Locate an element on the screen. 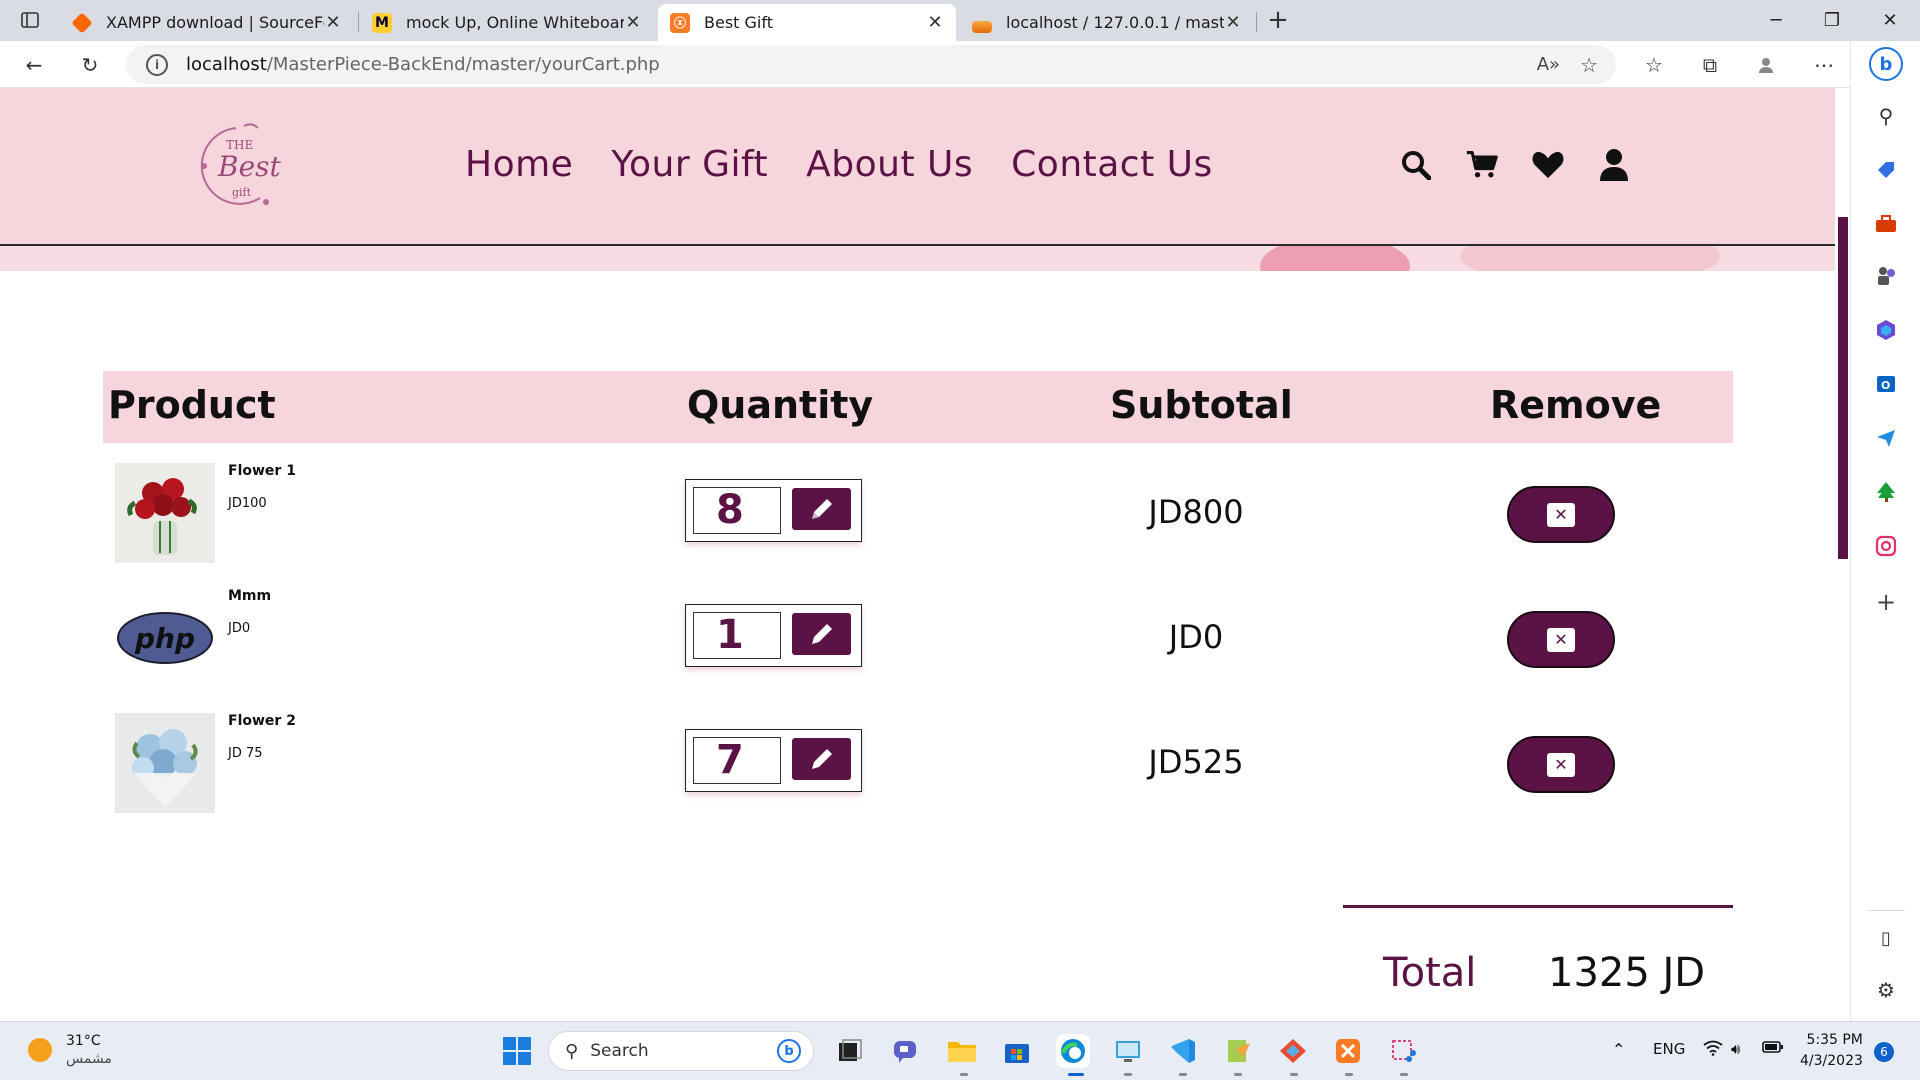  url-path: /MasterPiece-BackEnd/master/yourCart.php is located at coordinates (463, 64).